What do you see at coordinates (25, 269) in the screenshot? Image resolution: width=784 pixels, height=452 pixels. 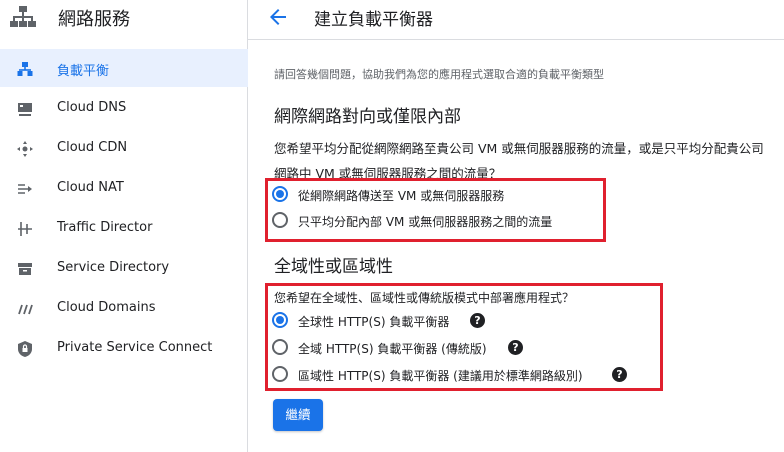 I see `service-directory-icon` at bounding box center [25, 269].